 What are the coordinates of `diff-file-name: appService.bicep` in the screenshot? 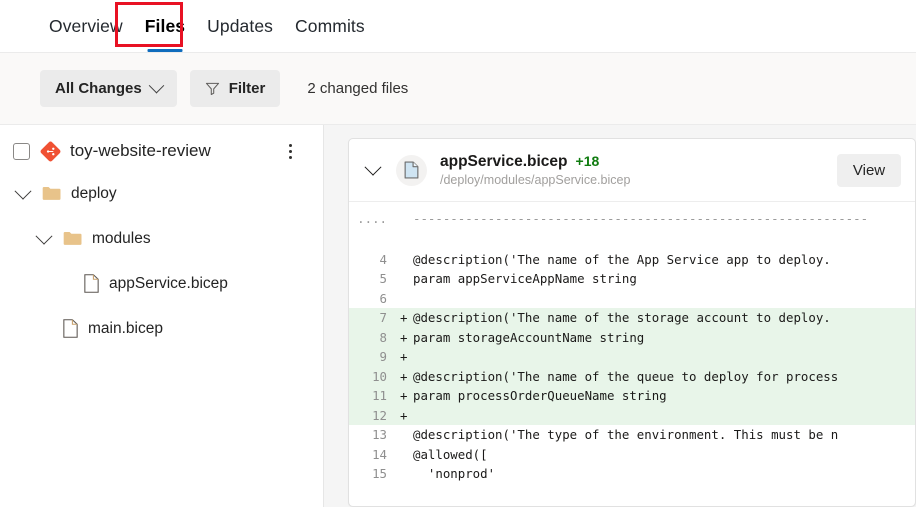 It's located at (504, 161).